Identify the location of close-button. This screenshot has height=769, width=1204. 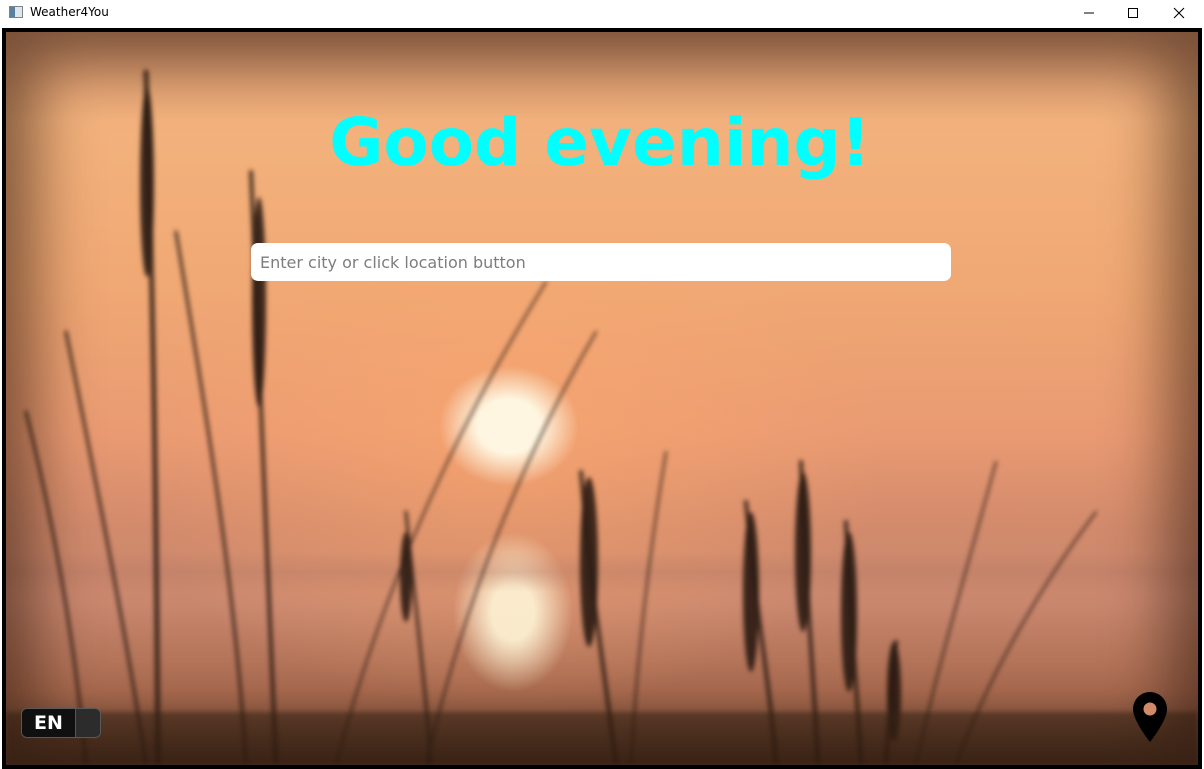
(1179, 13).